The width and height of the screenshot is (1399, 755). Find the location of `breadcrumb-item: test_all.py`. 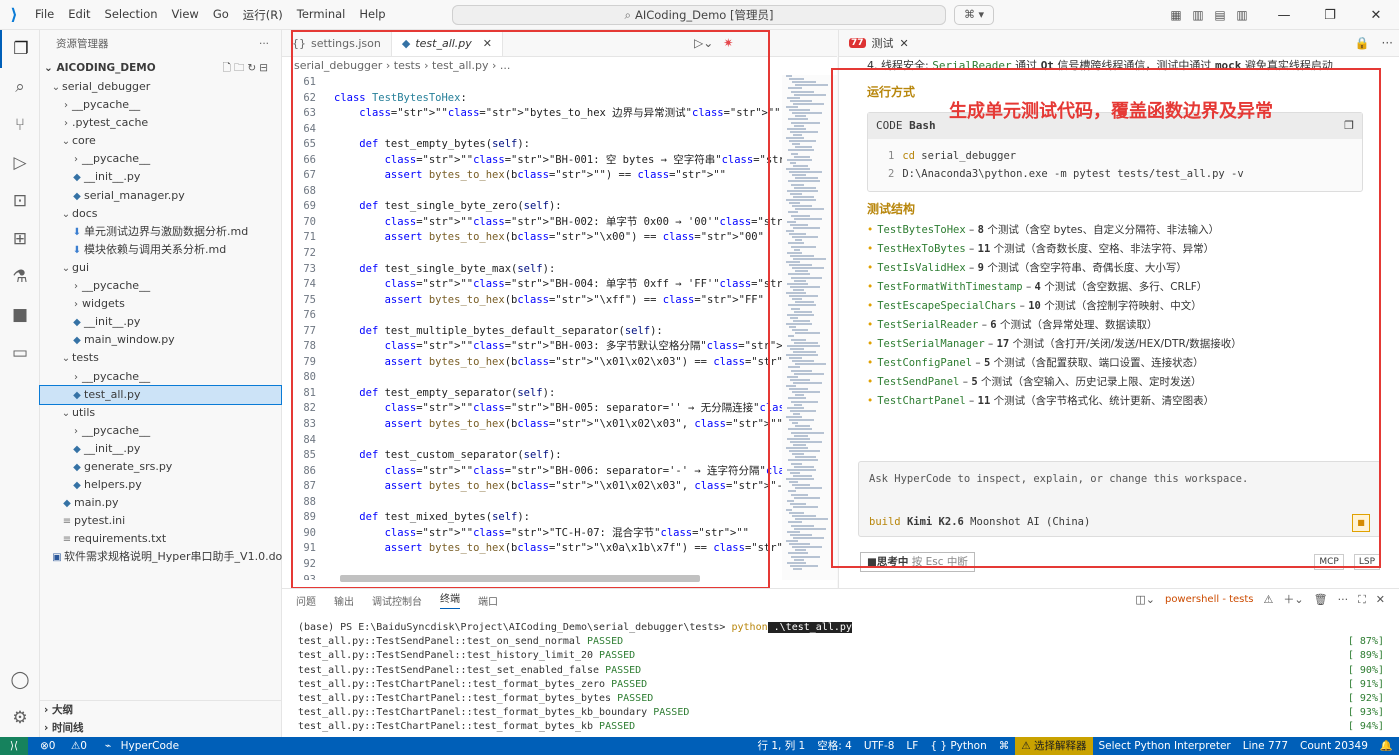

breadcrumb-item: test_all.py is located at coordinates (460, 65).